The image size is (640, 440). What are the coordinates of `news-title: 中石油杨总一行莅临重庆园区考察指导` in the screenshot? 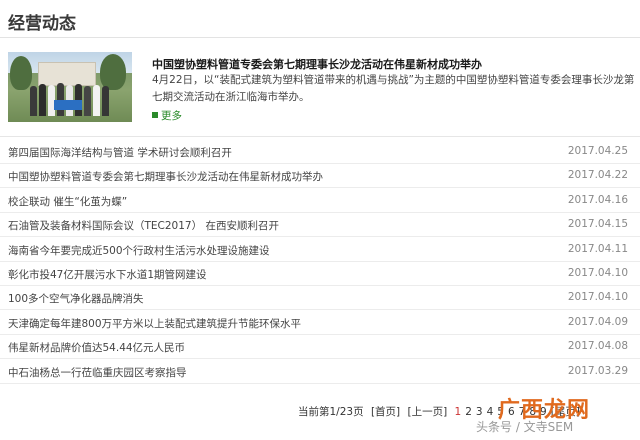 It's located at (97, 372).